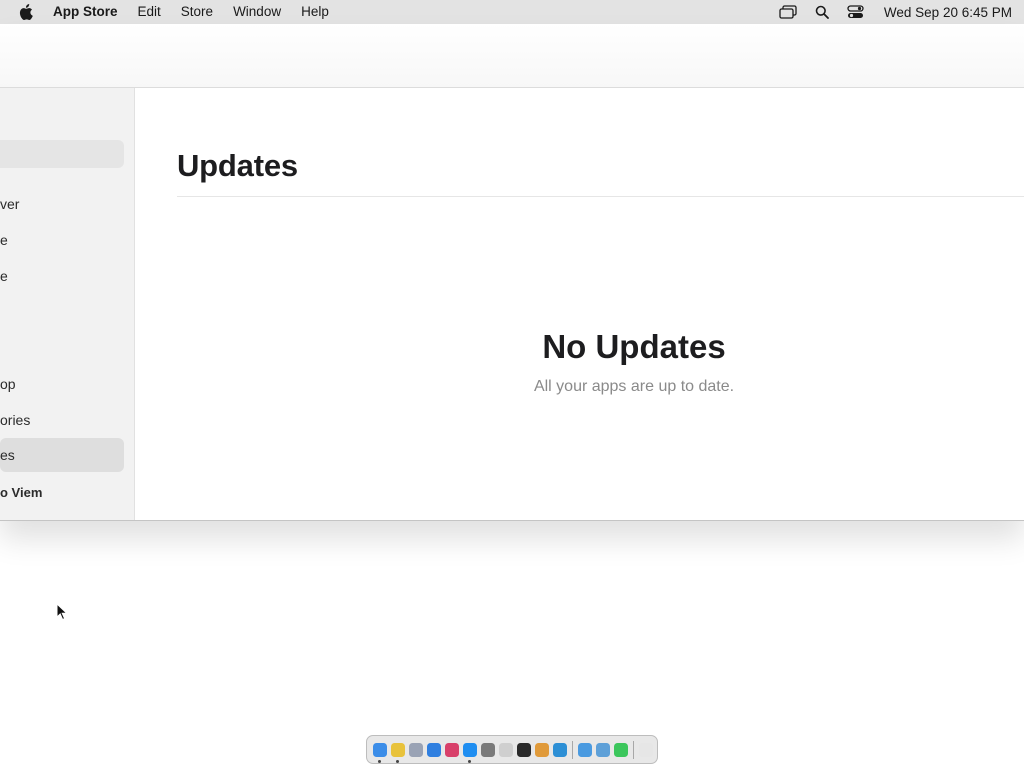 The width and height of the screenshot is (1024, 768). I want to click on control-center-icon, so click(856, 12).